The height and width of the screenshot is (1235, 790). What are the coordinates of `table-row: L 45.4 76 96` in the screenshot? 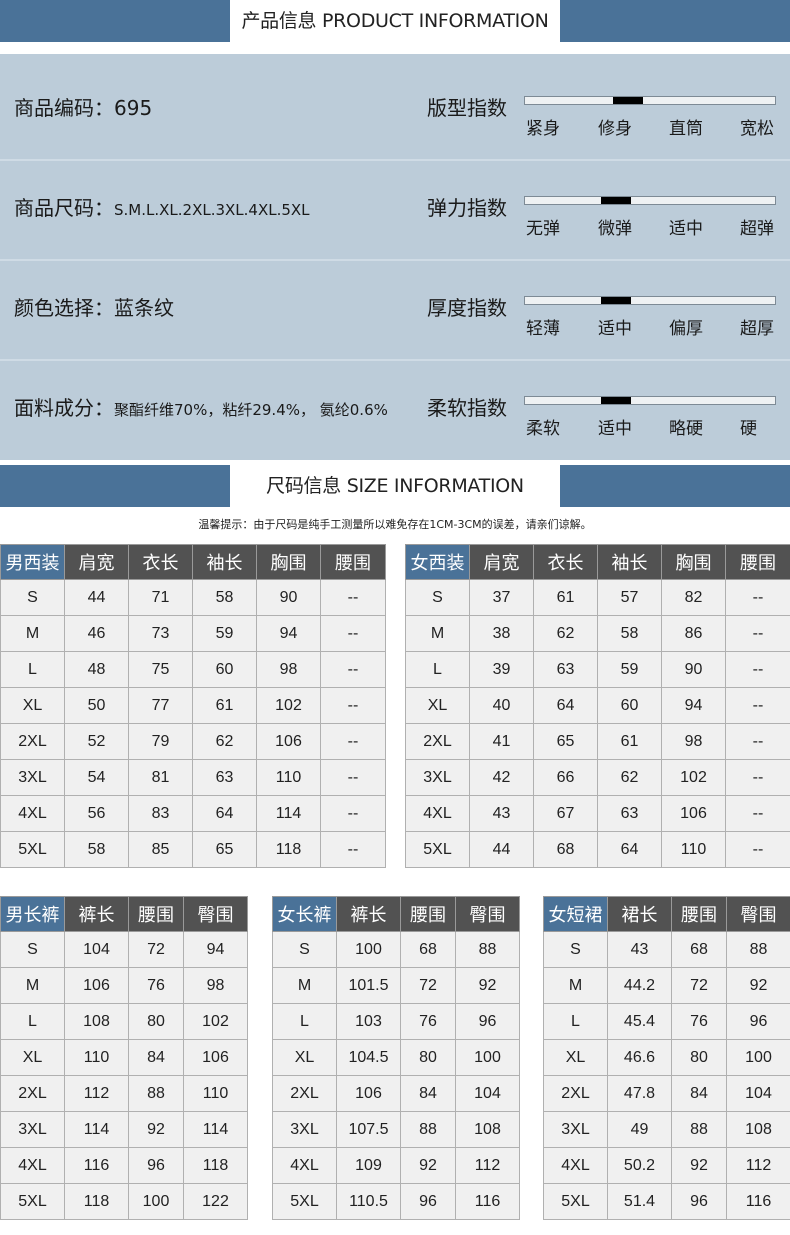 It's located at (666, 1021).